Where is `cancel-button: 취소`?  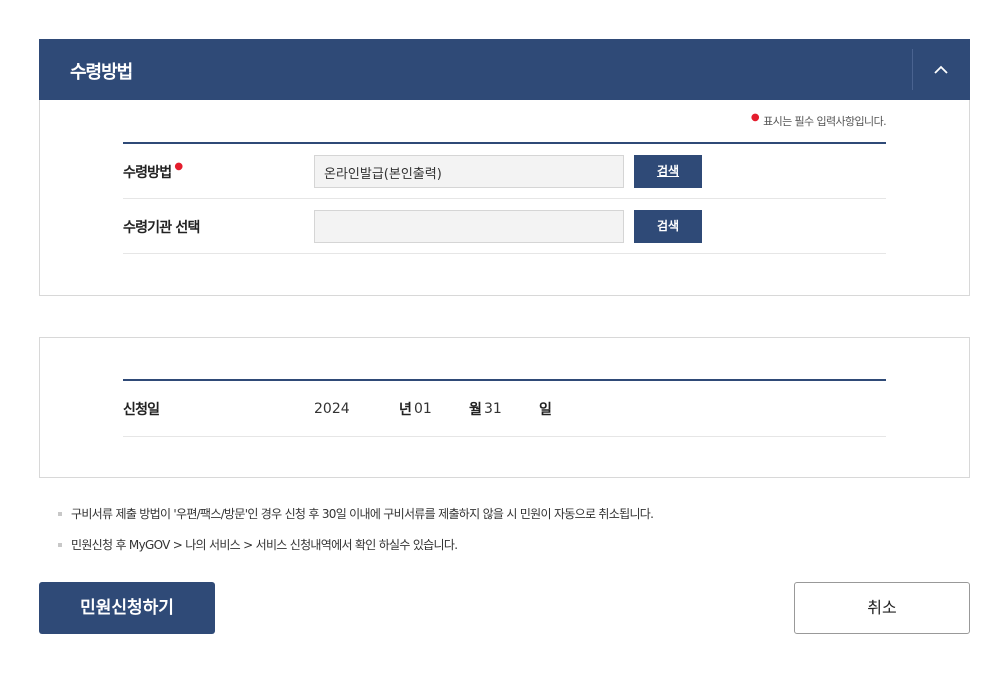
cancel-button: 취소 is located at coordinates (882, 608).